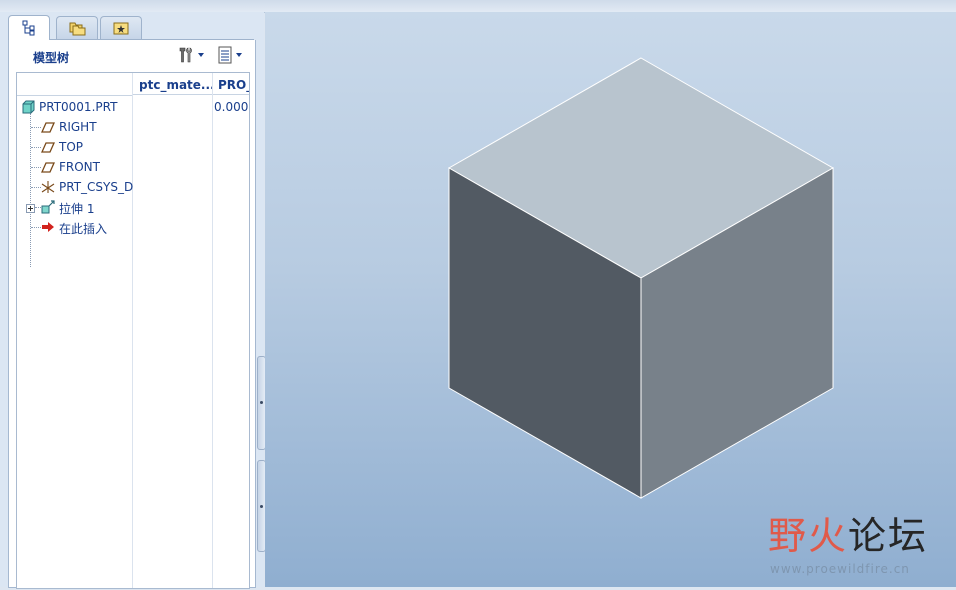 The width and height of the screenshot is (956, 590). What do you see at coordinates (96, 187) in the screenshot?
I see `tree-row-label: PRT_CSYS_D` at bounding box center [96, 187].